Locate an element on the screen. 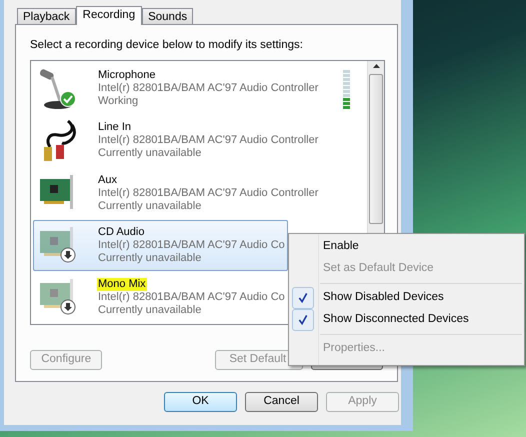 This screenshot has width=526, height=437. tab: Recording is located at coordinates (109, 15).